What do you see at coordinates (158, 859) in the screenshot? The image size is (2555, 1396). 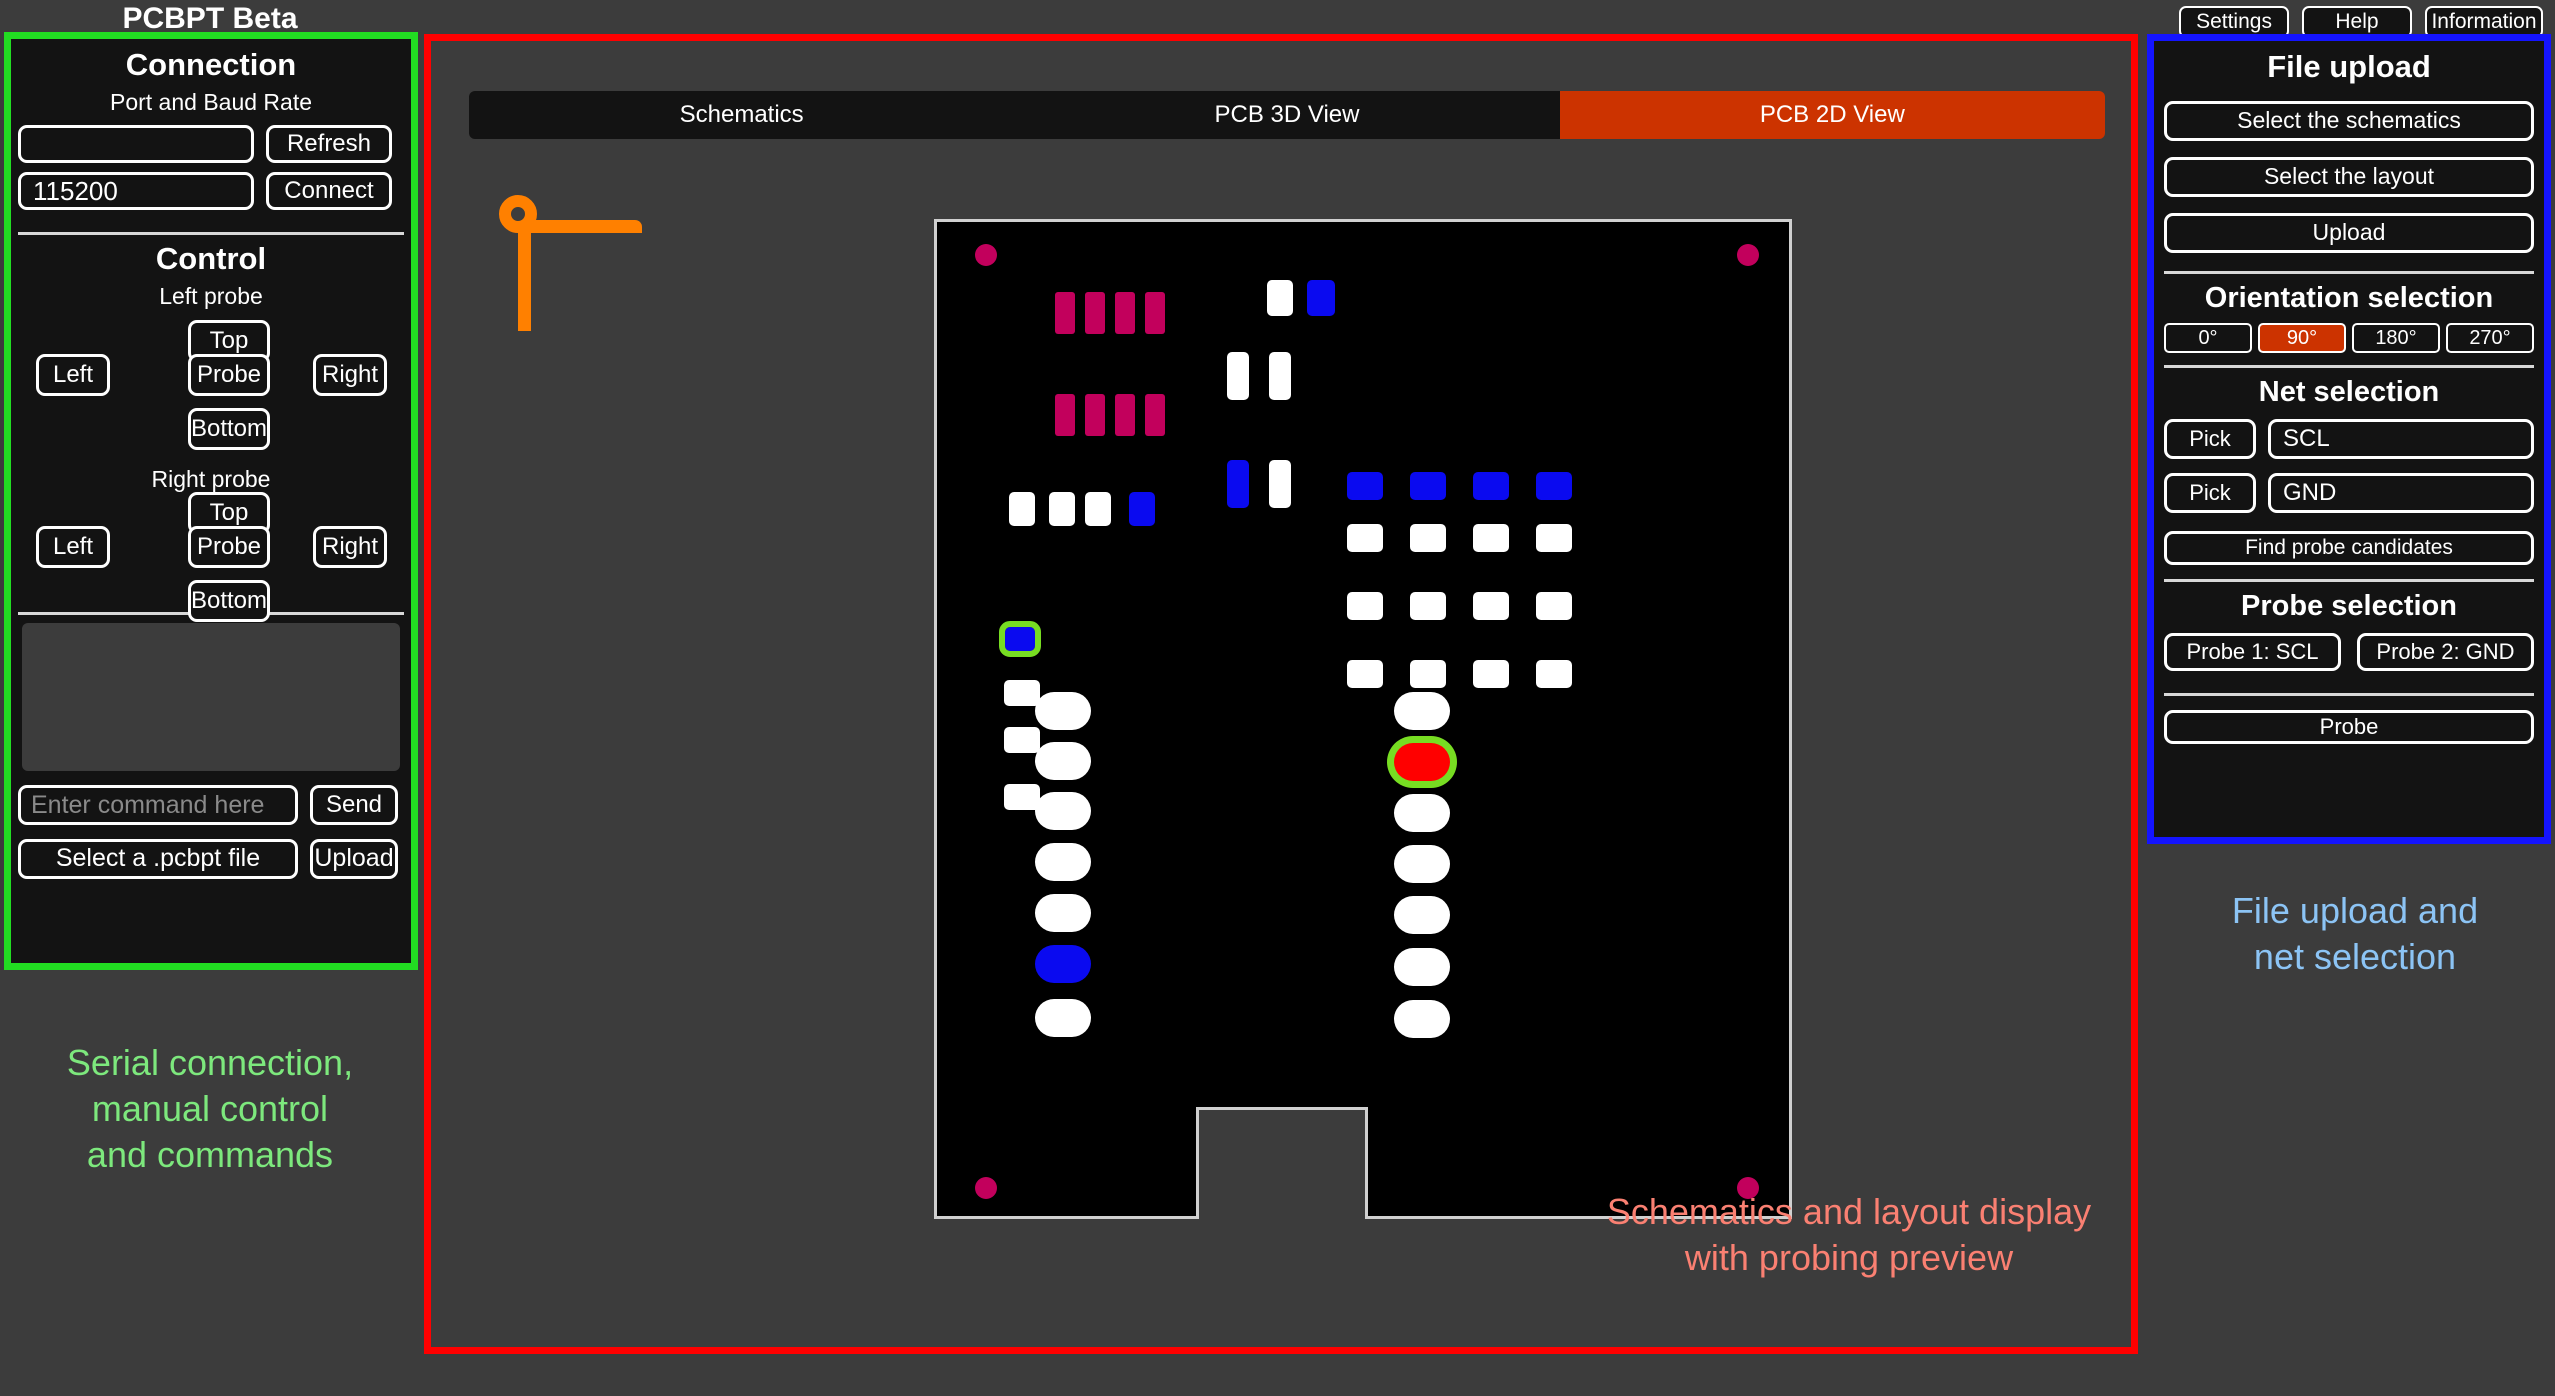 I see `select-pcbpt-file-button: Select a .pcbpt file` at bounding box center [158, 859].